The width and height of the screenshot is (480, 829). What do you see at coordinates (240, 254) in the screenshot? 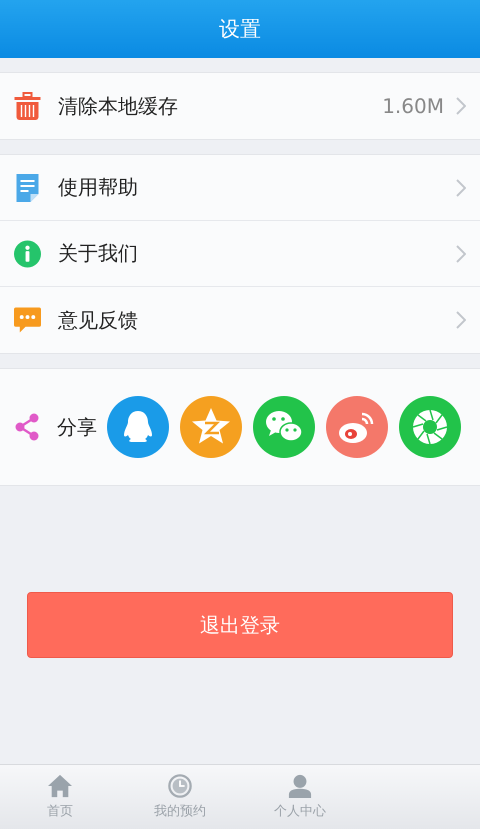
I see `settings-row: 关于我们` at bounding box center [240, 254].